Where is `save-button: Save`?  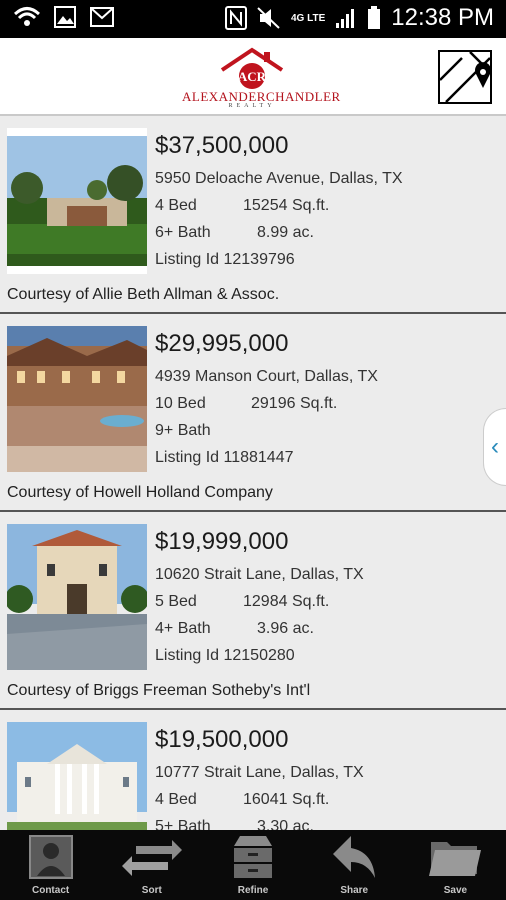 save-button: Save is located at coordinates (455, 865).